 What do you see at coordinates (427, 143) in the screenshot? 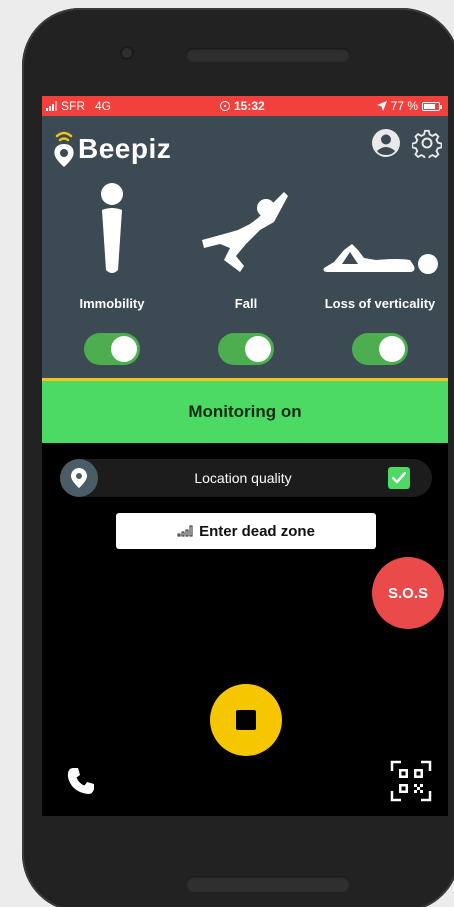
I see `settings-gear-icon` at bounding box center [427, 143].